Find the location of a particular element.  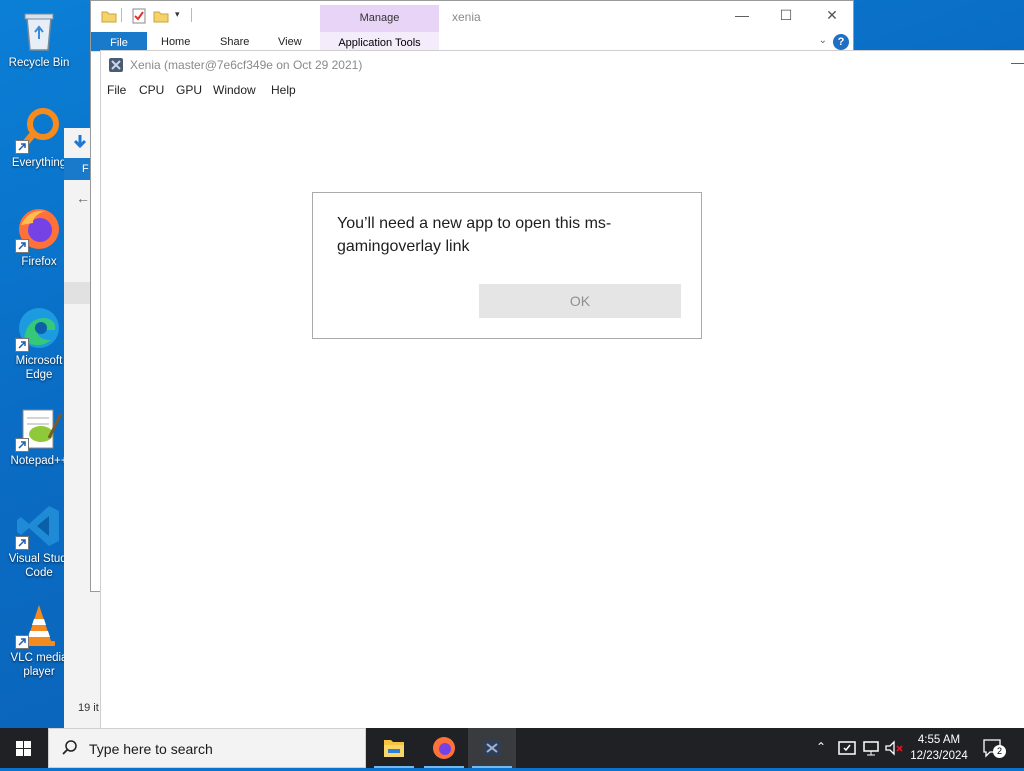

tab-application-tools: Application Tools is located at coordinates (379, 41).